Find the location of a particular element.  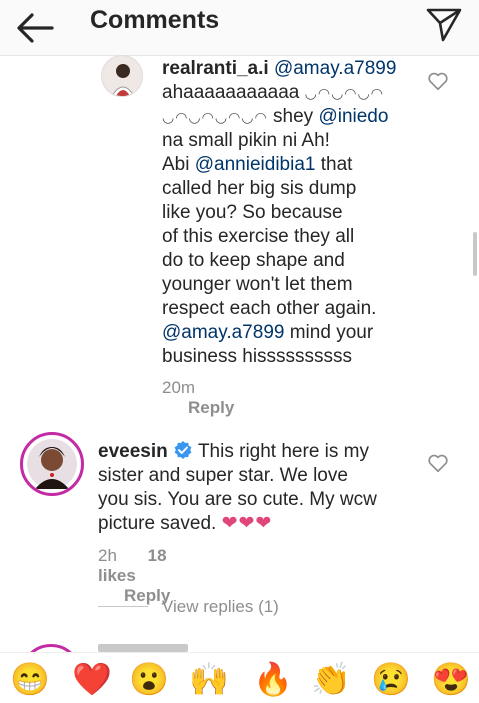

comment-meta: 20m Reply is located at coordinates (198, 398).